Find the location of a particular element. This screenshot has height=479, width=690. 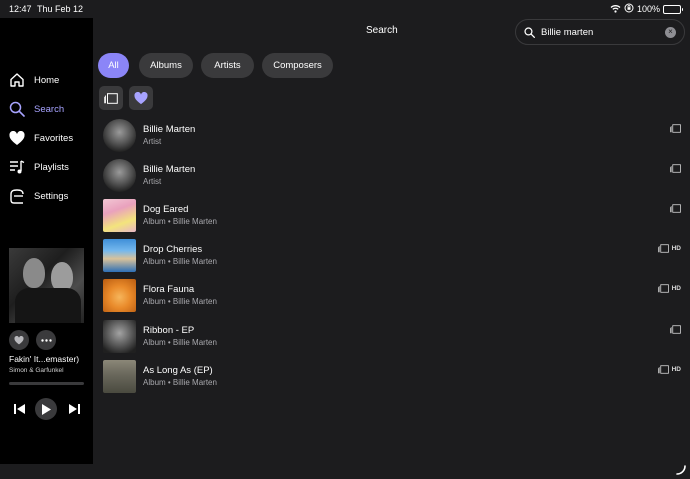

chip-artists: Artists is located at coordinates (227, 65).